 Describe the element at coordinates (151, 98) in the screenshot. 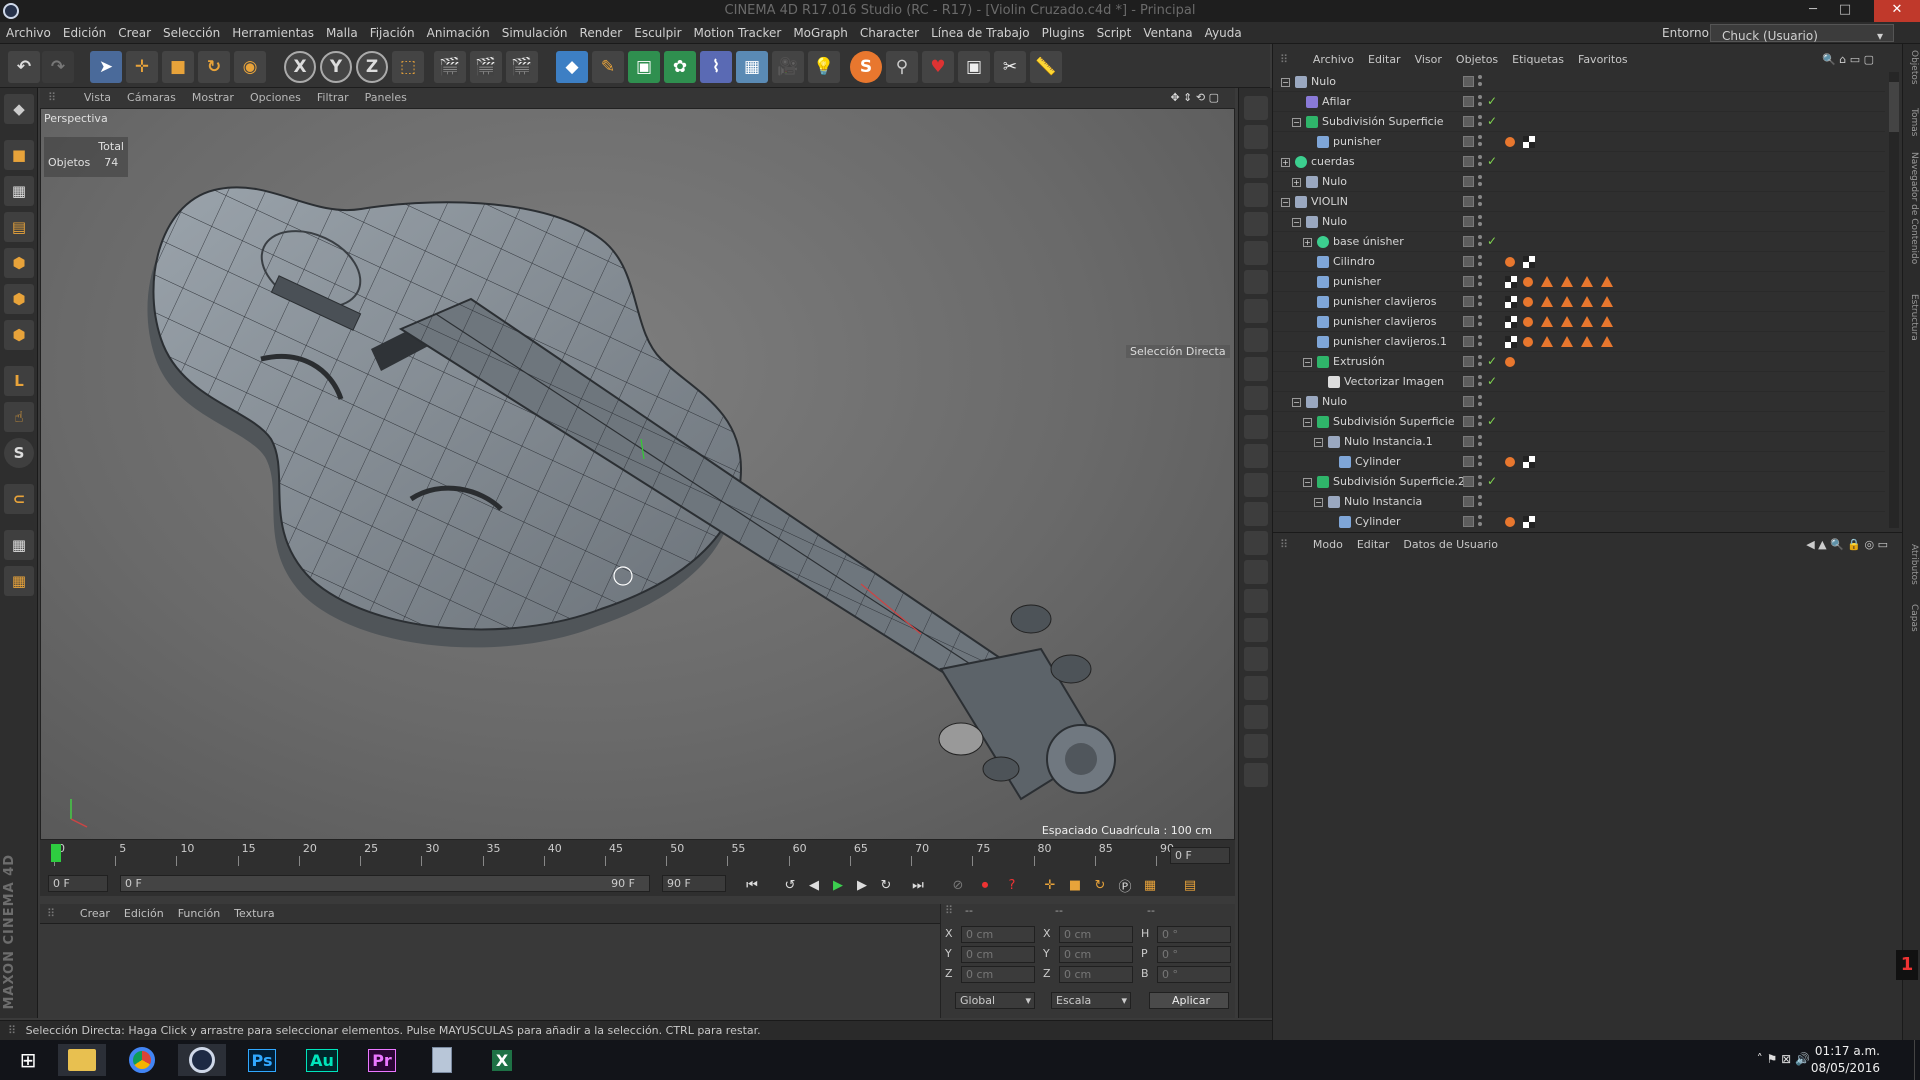

I see `viewport-menu-item-1: Cámaras` at that location.